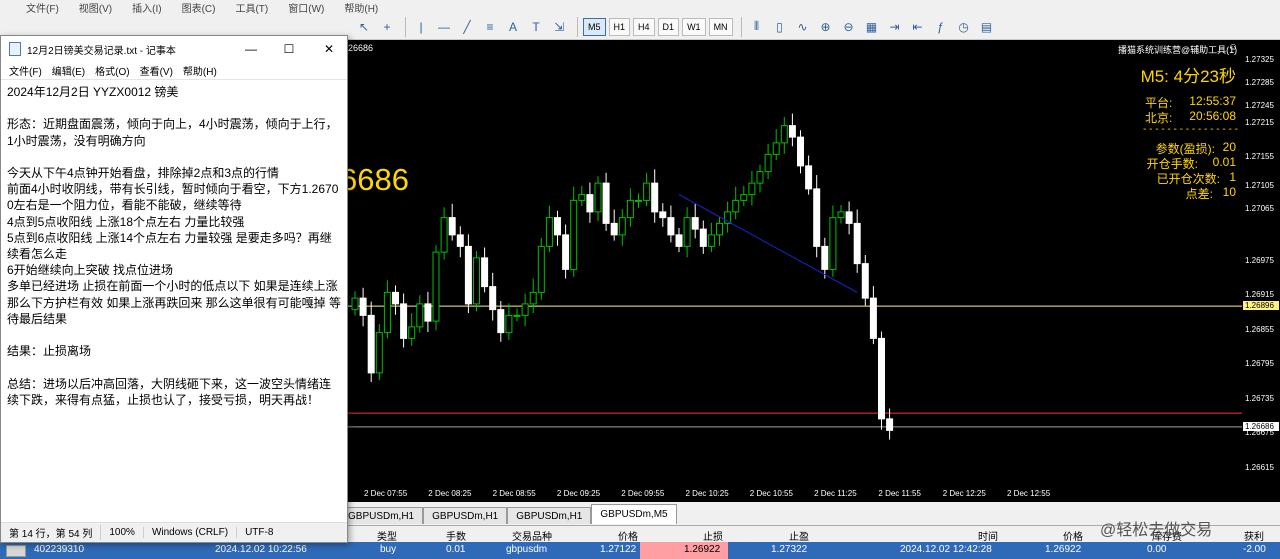 This screenshot has height=559, width=1280. Describe the element at coordinates (364, 27) in the screenshot. I see `cursor-icon: ↖` at that location.